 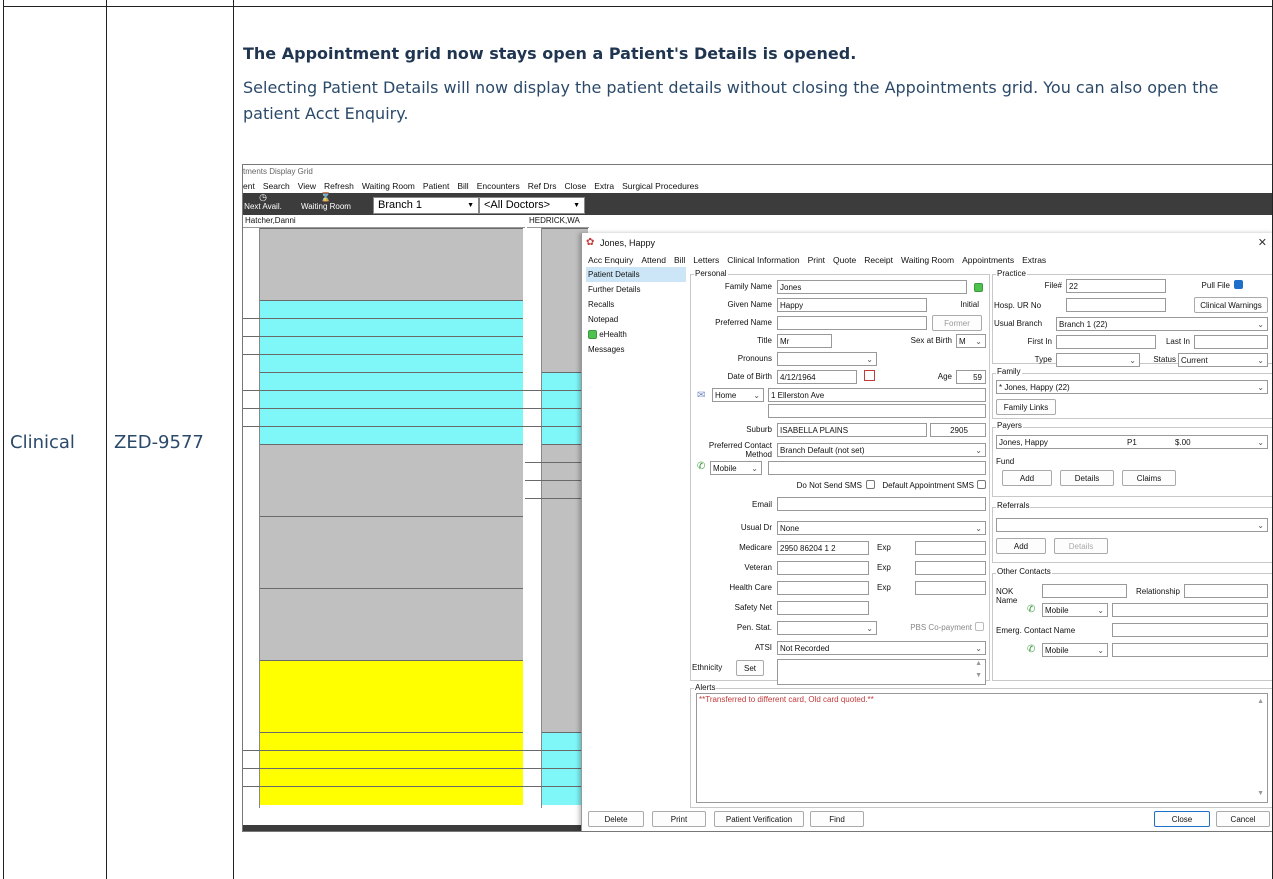 I want to click on phone-number-field, so click(x=877, y=468).